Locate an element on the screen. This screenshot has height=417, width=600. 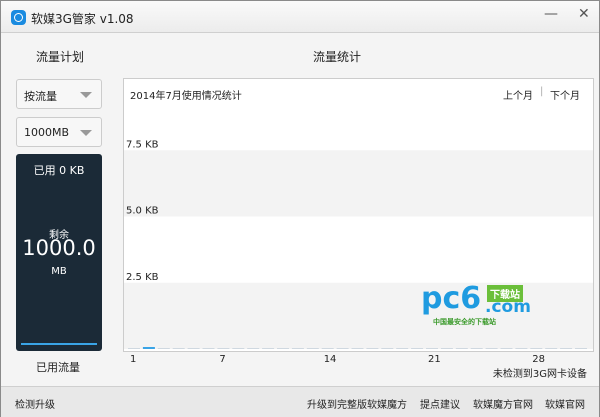
device-status: 未检测到3G网卡设备 is located at coordinates (539, 374).